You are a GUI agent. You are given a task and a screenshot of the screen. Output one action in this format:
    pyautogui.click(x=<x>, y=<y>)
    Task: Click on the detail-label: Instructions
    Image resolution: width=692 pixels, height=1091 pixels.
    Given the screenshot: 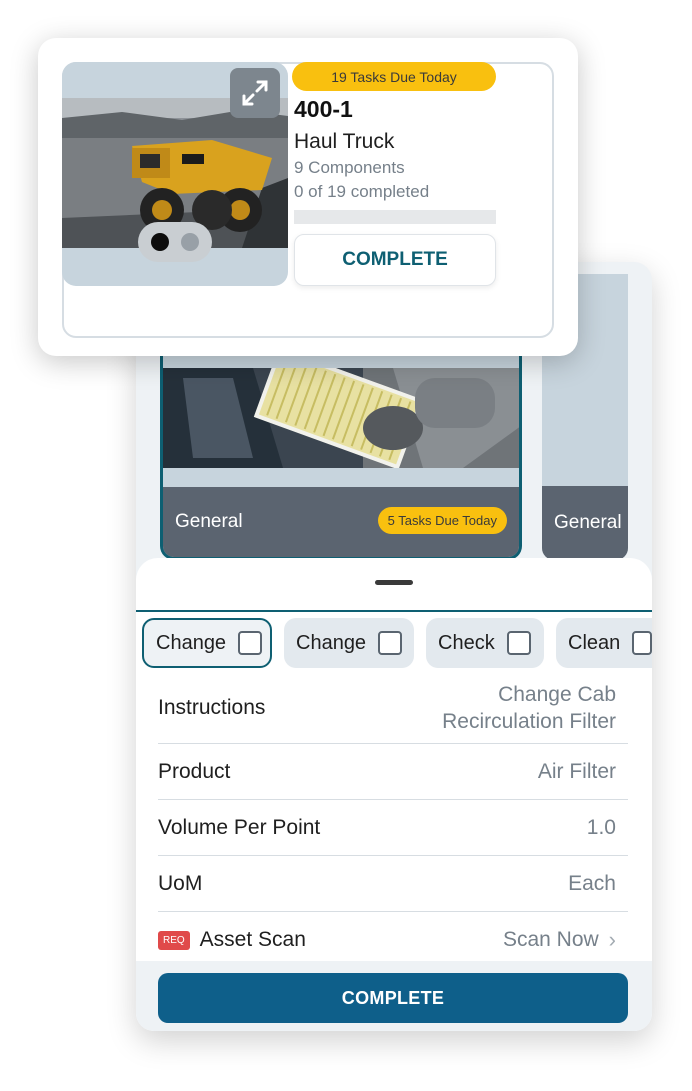 What is the action you would take?
    pyautogui.click(x=212, y=707)
    